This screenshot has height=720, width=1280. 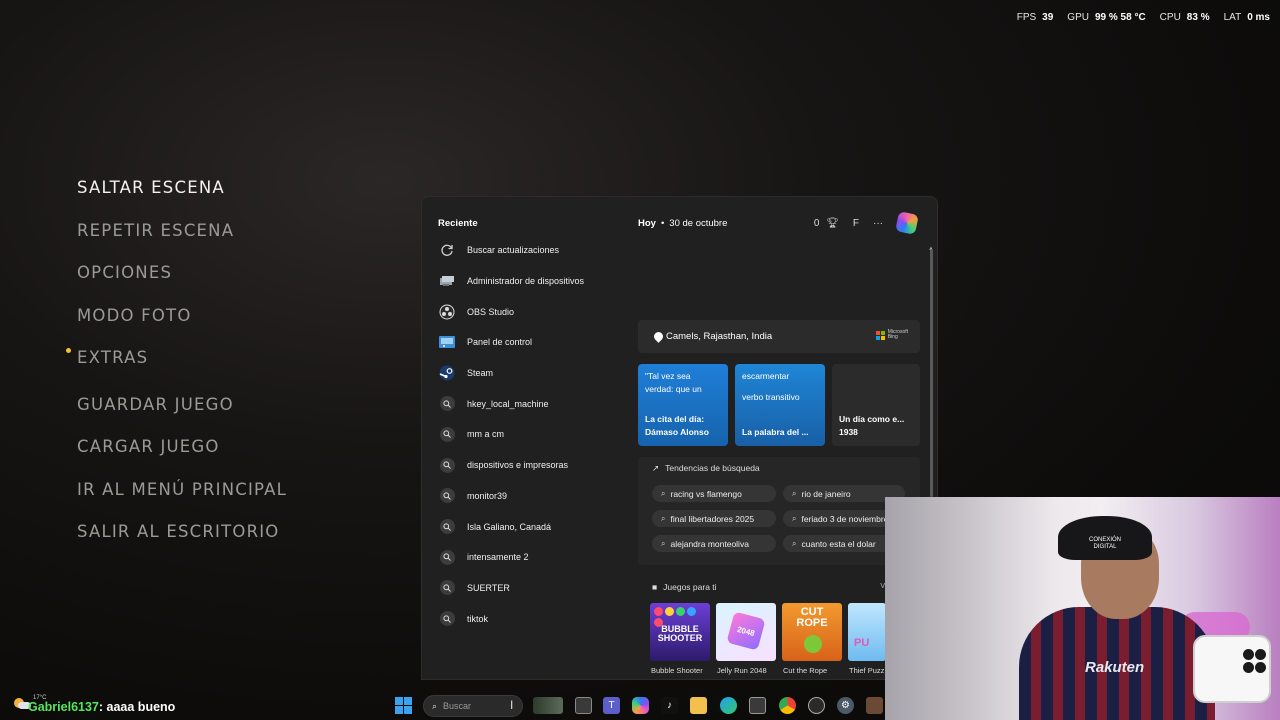 I want to click on game-tile-bubble-shooter: BUBBLE SHOOTER, so click(x=680, y=632).